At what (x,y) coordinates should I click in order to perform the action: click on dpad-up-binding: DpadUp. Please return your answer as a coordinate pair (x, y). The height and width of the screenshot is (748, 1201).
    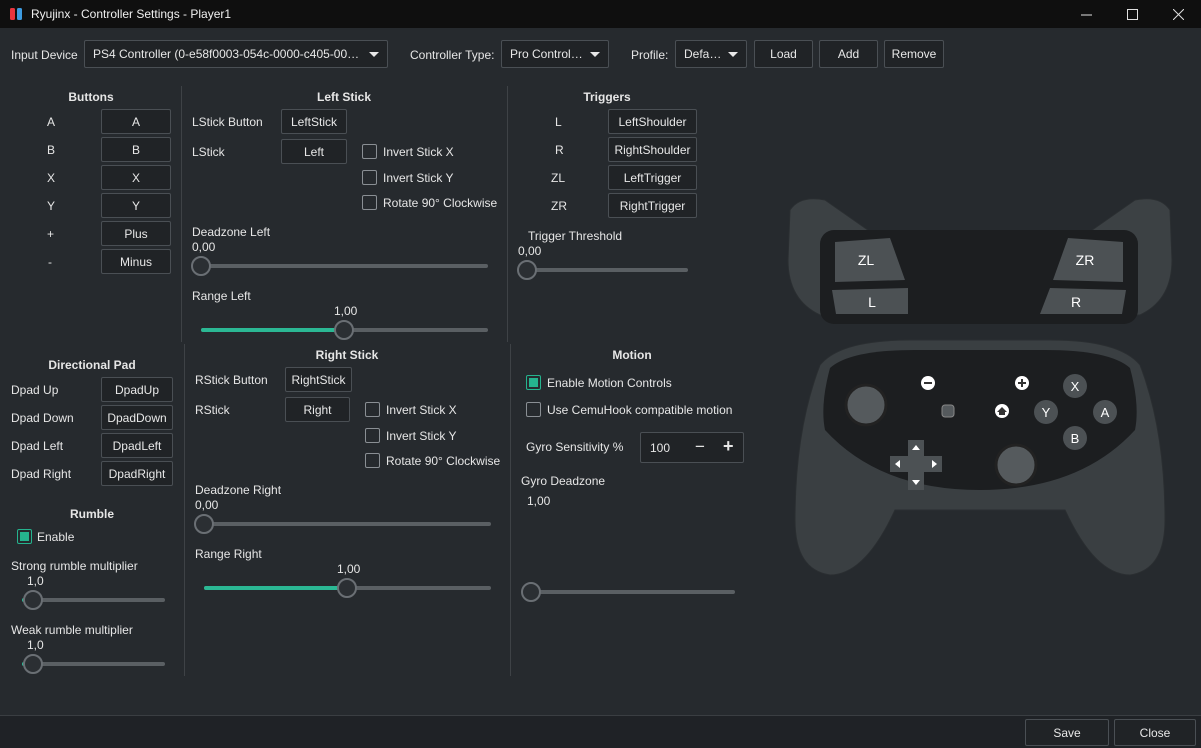
    Looking at the image, I should click on (137, 389).